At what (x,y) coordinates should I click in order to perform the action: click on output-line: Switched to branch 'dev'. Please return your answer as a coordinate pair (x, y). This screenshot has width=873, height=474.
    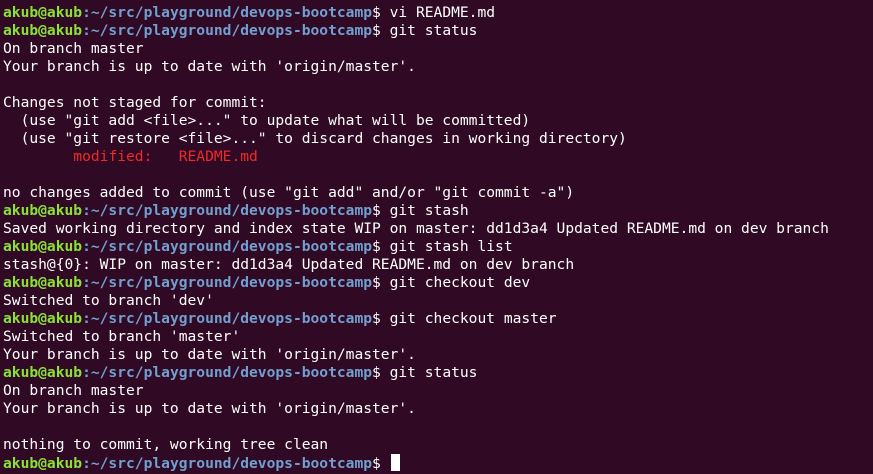
    Looking at the image, I should click on (438, 301).